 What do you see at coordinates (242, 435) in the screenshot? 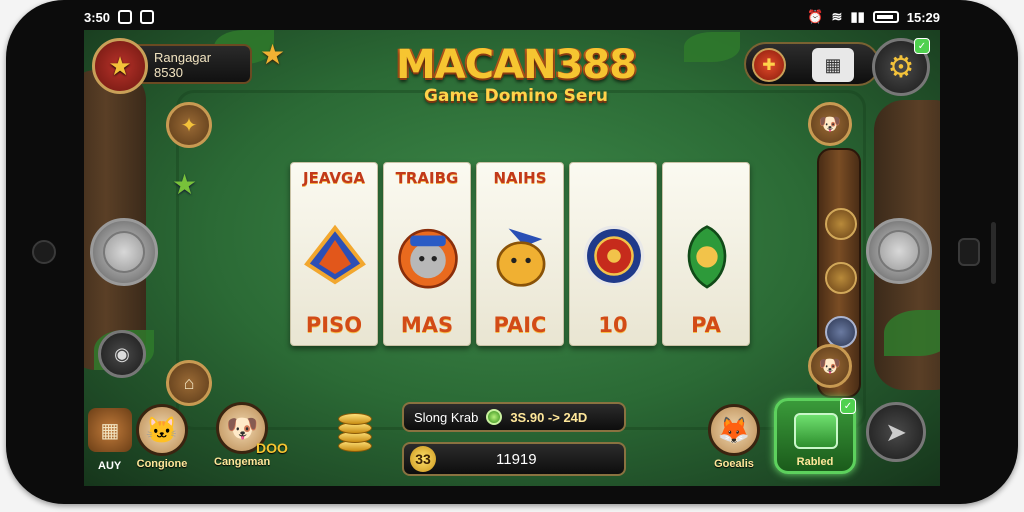
I see `character-cangeman: 🐶 Cangeman` at bounding box center [242, 435].